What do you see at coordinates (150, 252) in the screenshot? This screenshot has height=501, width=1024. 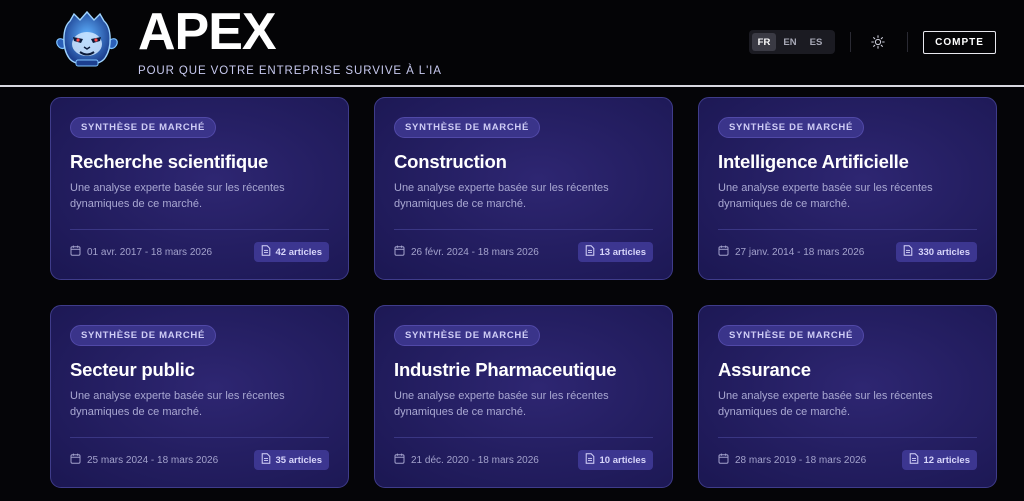 I see `date-range-text: 01 avr. 2017 - 18 mars 2026` at bounding box center [150, 252].